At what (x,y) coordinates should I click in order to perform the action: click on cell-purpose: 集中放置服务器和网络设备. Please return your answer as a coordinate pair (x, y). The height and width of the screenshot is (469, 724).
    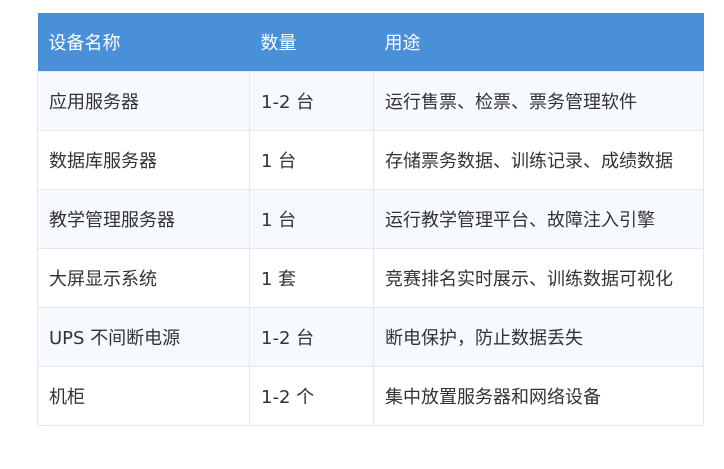
    Looking at the image, I should click on (538, 396).